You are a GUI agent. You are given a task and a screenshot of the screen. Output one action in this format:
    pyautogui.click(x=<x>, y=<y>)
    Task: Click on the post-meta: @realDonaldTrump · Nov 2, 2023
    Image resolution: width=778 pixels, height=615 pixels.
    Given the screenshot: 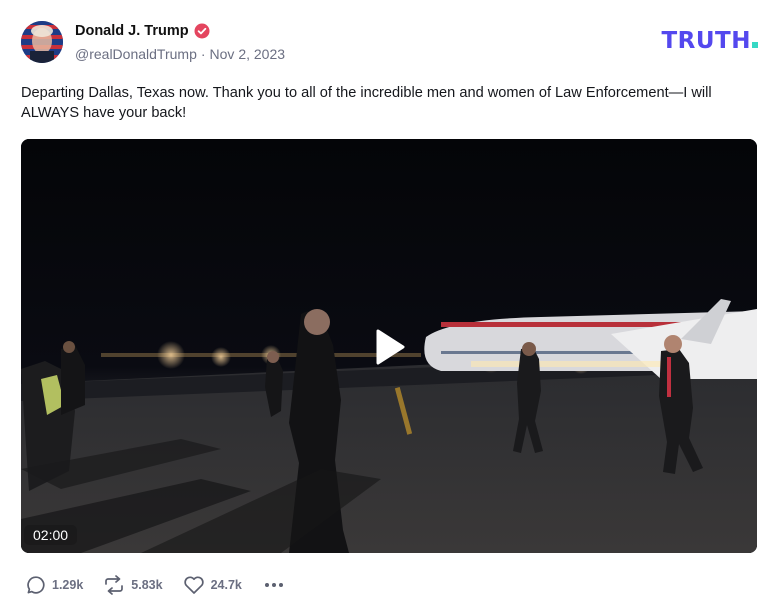 What is the action you would take?
    pyautogui.click(x=180, y=54)
    